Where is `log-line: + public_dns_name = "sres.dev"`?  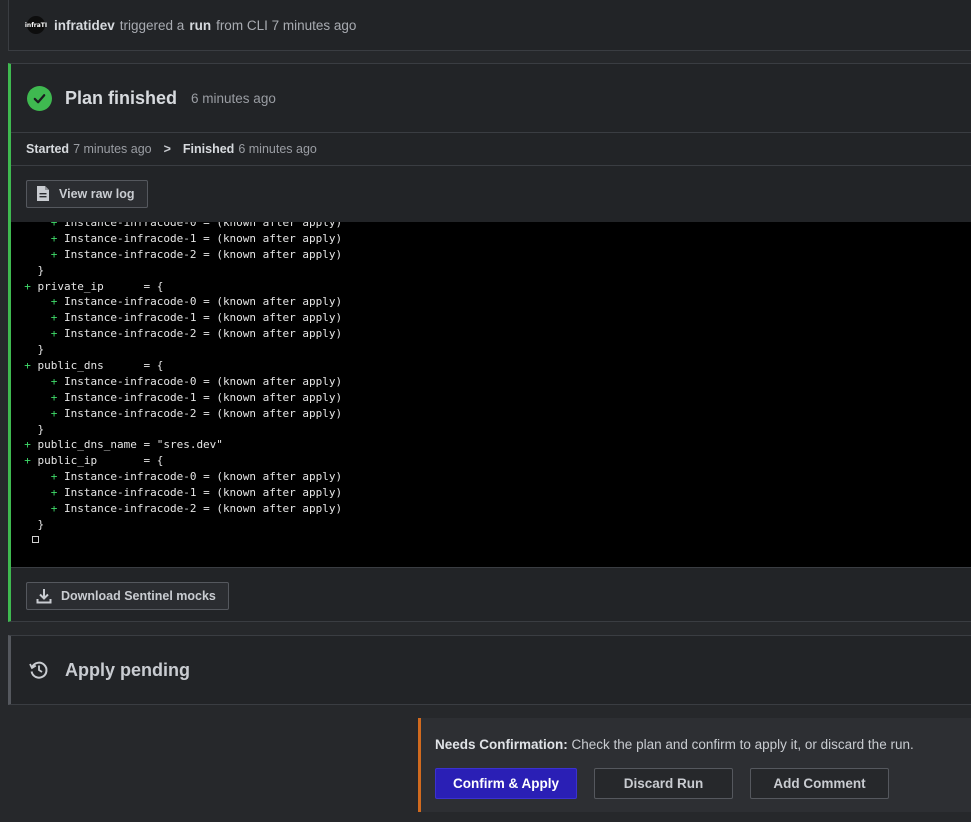 log-line: + public_dns_name = "sres.dev" is located at coordinates (176, 445).